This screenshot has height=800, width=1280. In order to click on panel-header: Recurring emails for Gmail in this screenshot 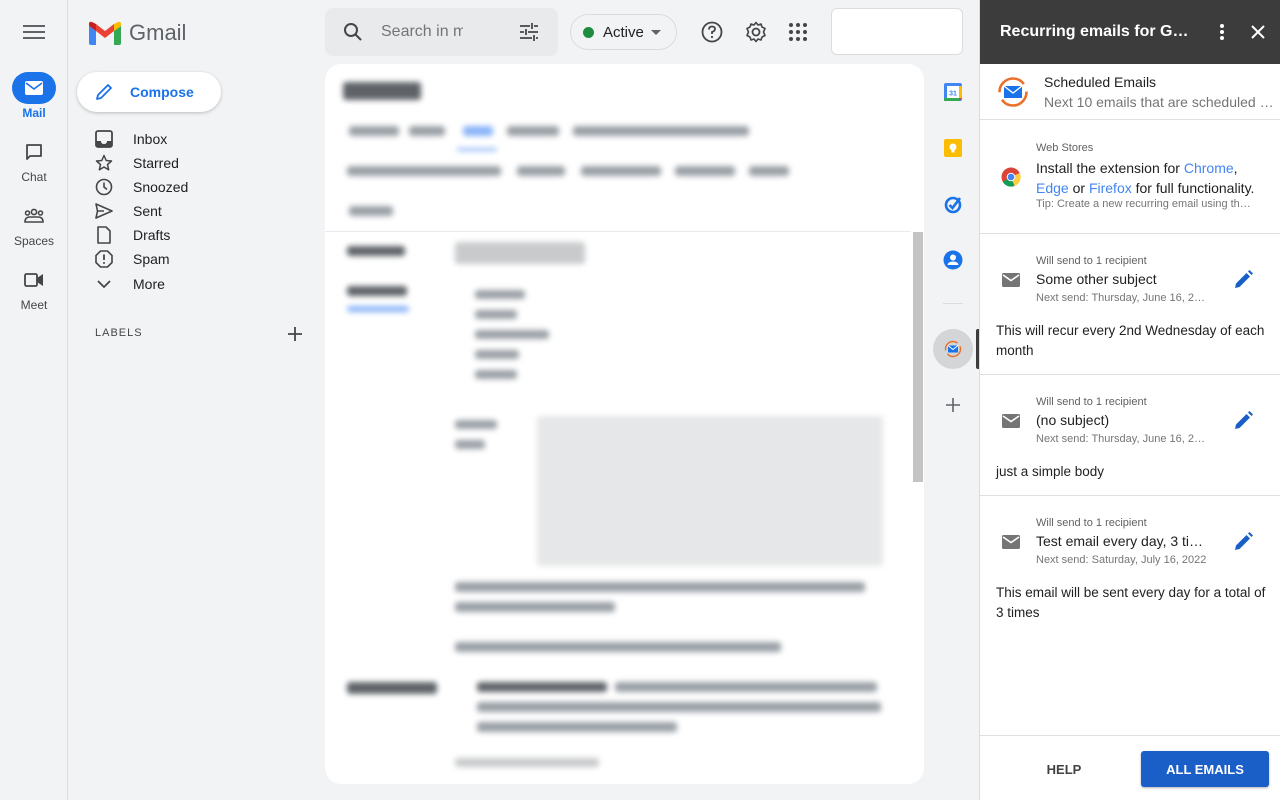, I will do `click(1130, 32)`.